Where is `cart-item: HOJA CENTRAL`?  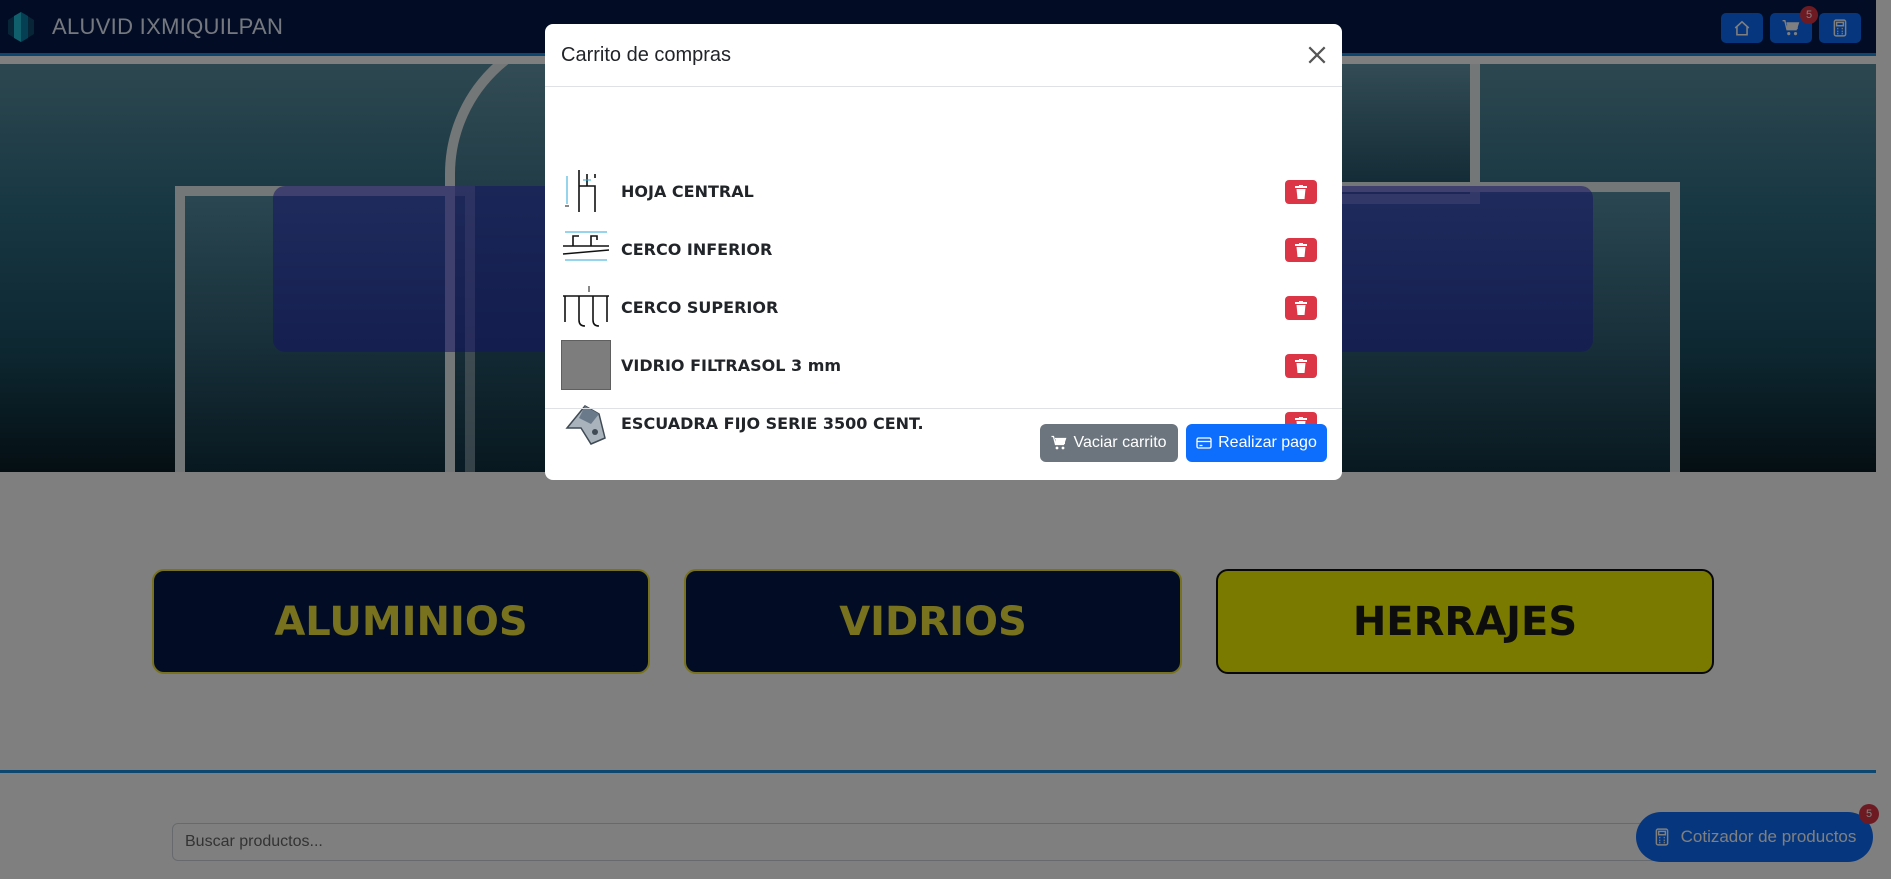
cart-item: HOJA CENTRAL is located at coordinates (946, 191).